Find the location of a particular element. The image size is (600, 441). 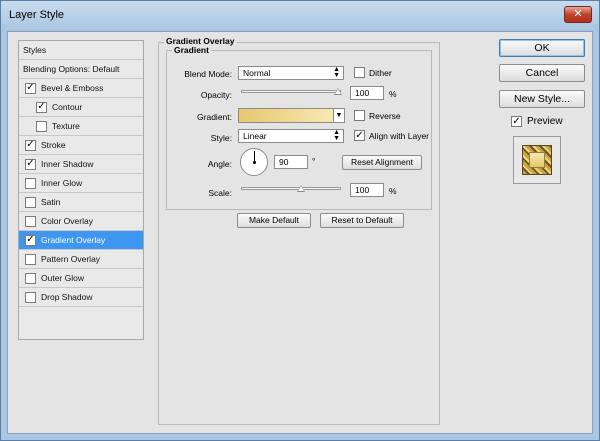

scale-input: 100 is located at coordinates (367, 190).